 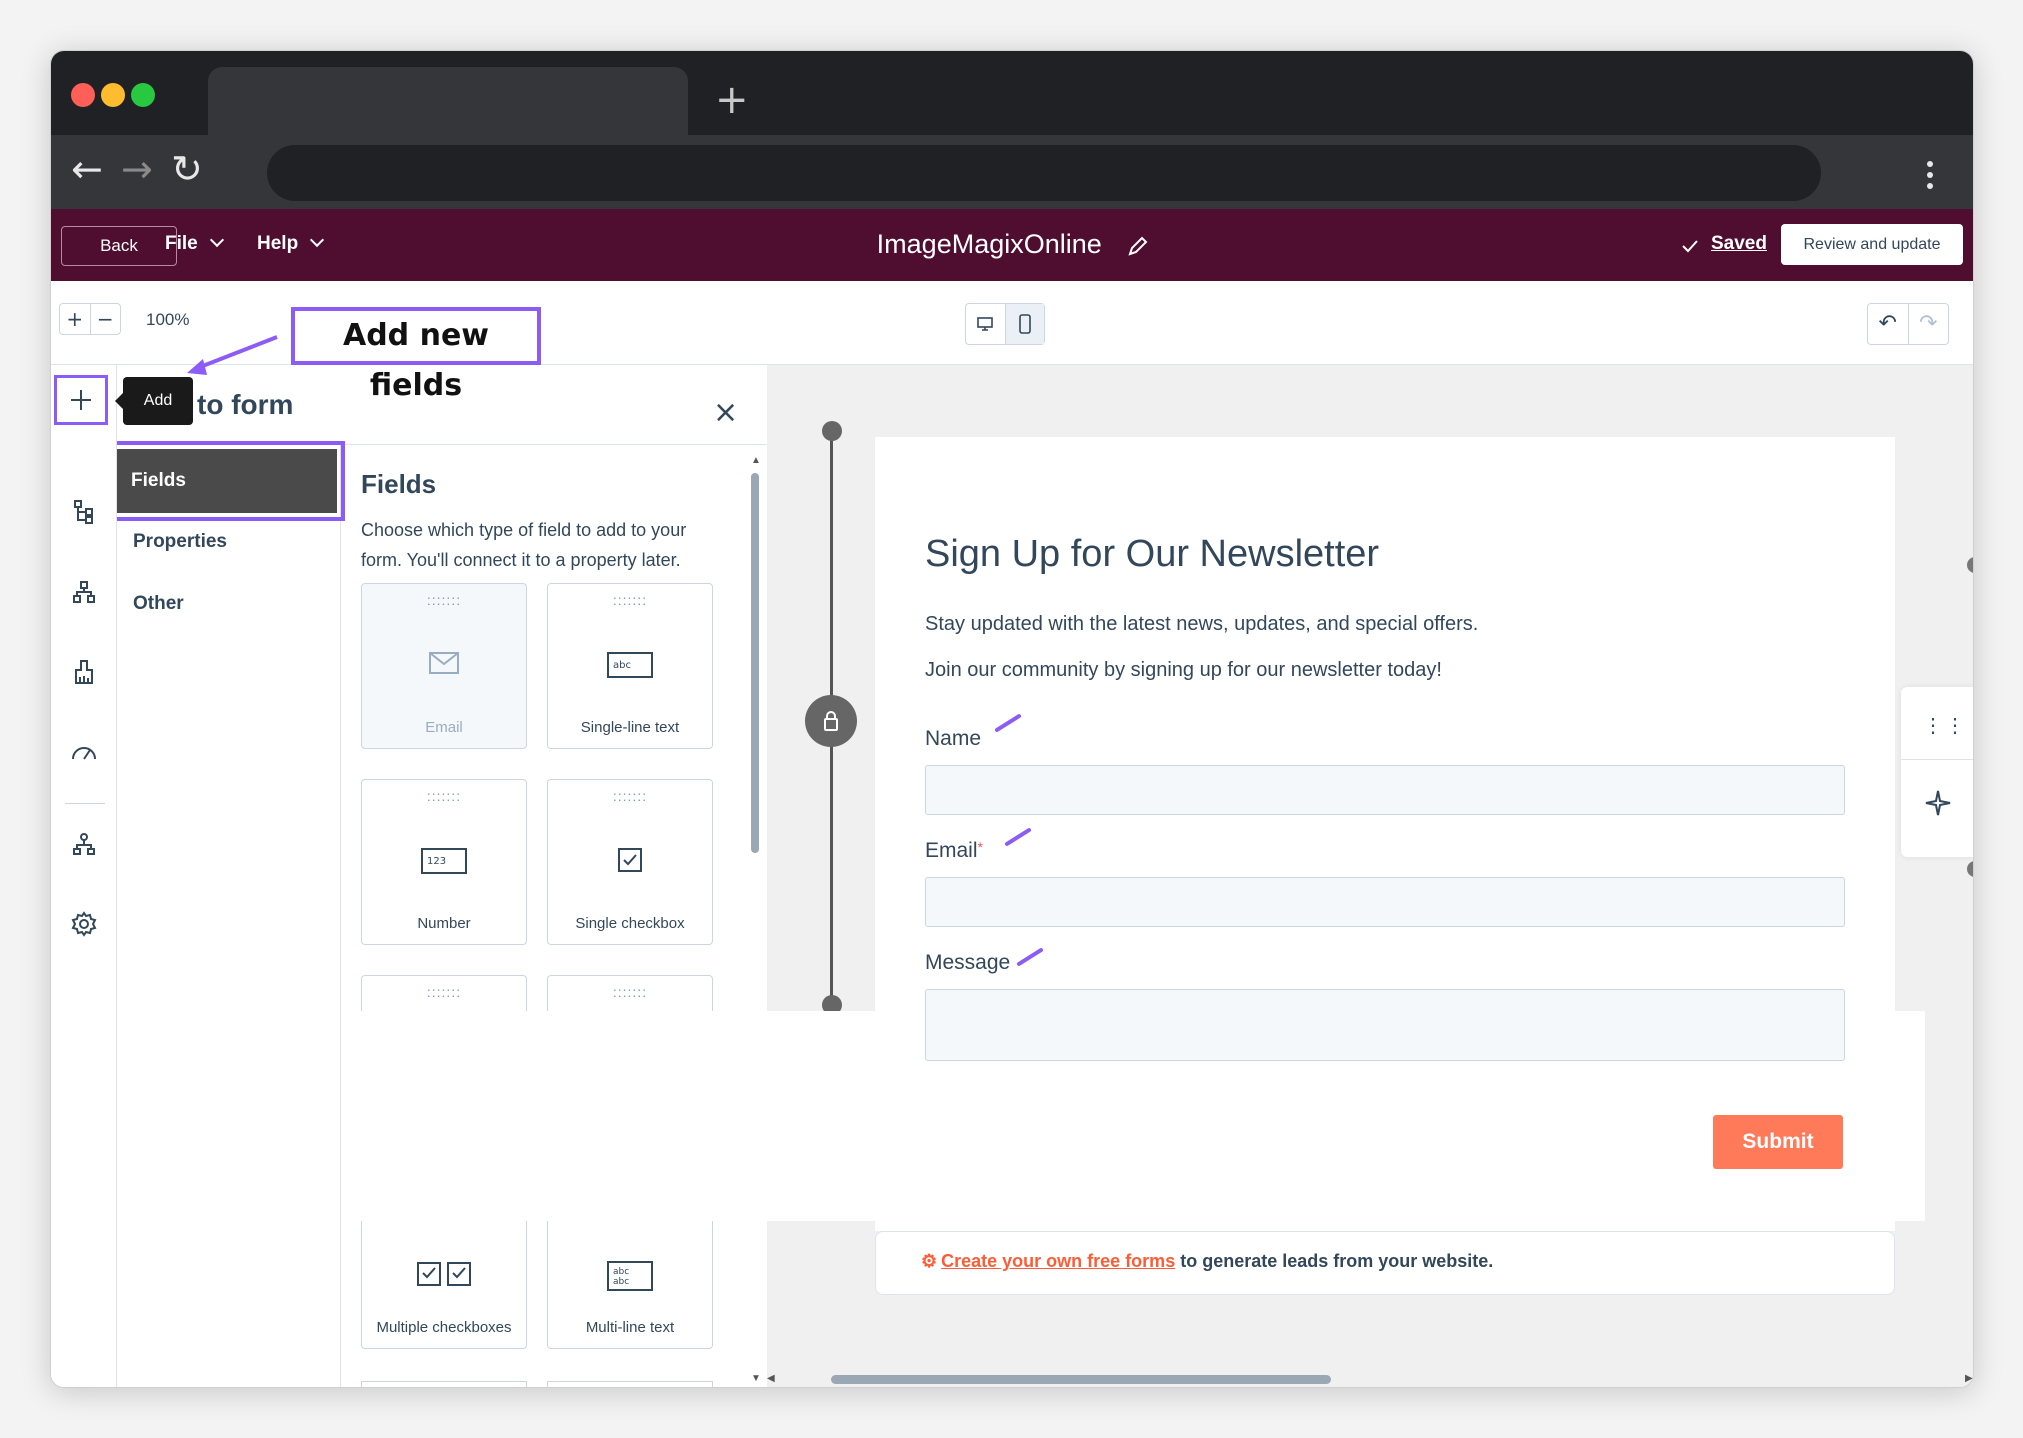 I want to click on annotation-arrow-icon, so click(x=232, y=355).